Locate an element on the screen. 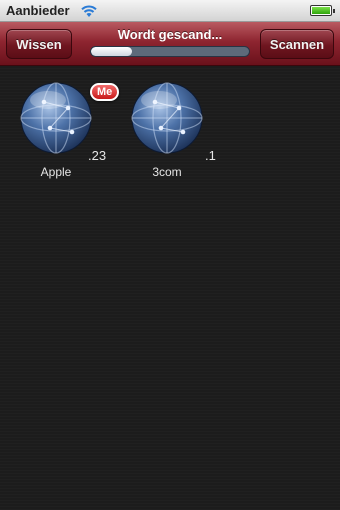  battery-fill is located at coordinates (321, 10).